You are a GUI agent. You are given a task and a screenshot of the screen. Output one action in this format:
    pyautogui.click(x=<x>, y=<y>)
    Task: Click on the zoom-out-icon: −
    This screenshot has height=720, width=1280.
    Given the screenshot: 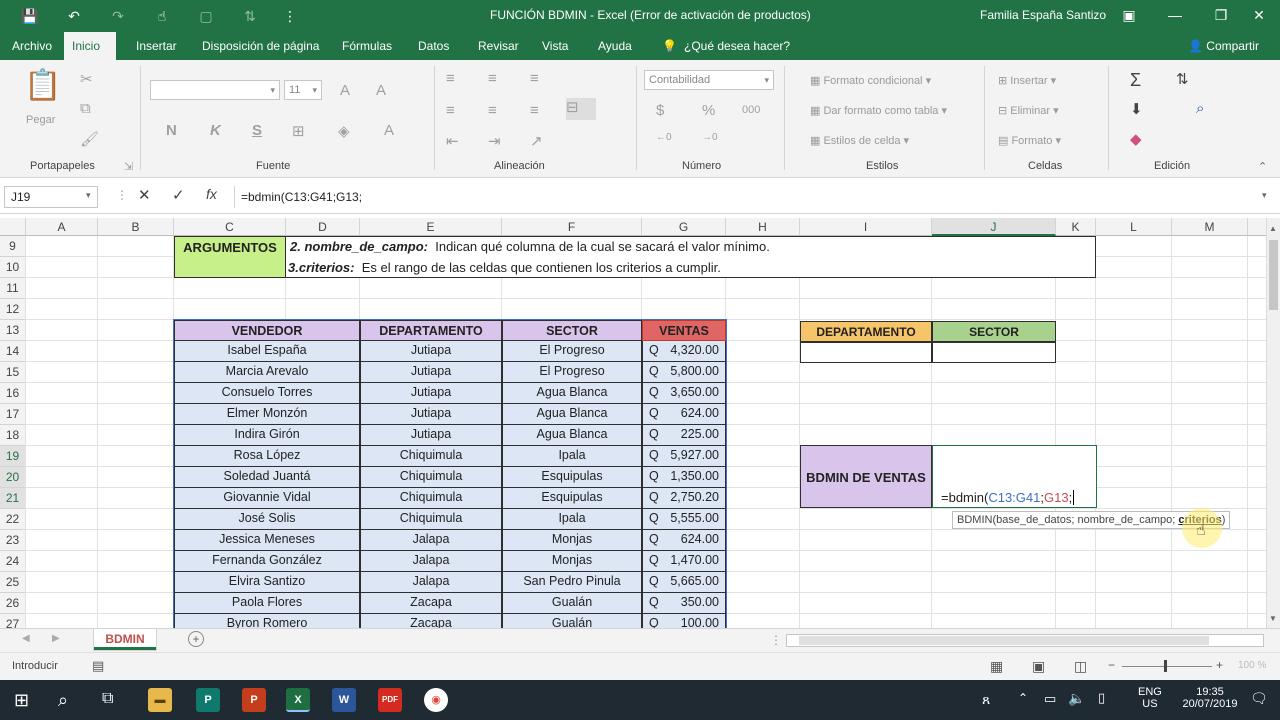 What is the action you would take?
    pyautogui.click(x=1111, y=665)
    